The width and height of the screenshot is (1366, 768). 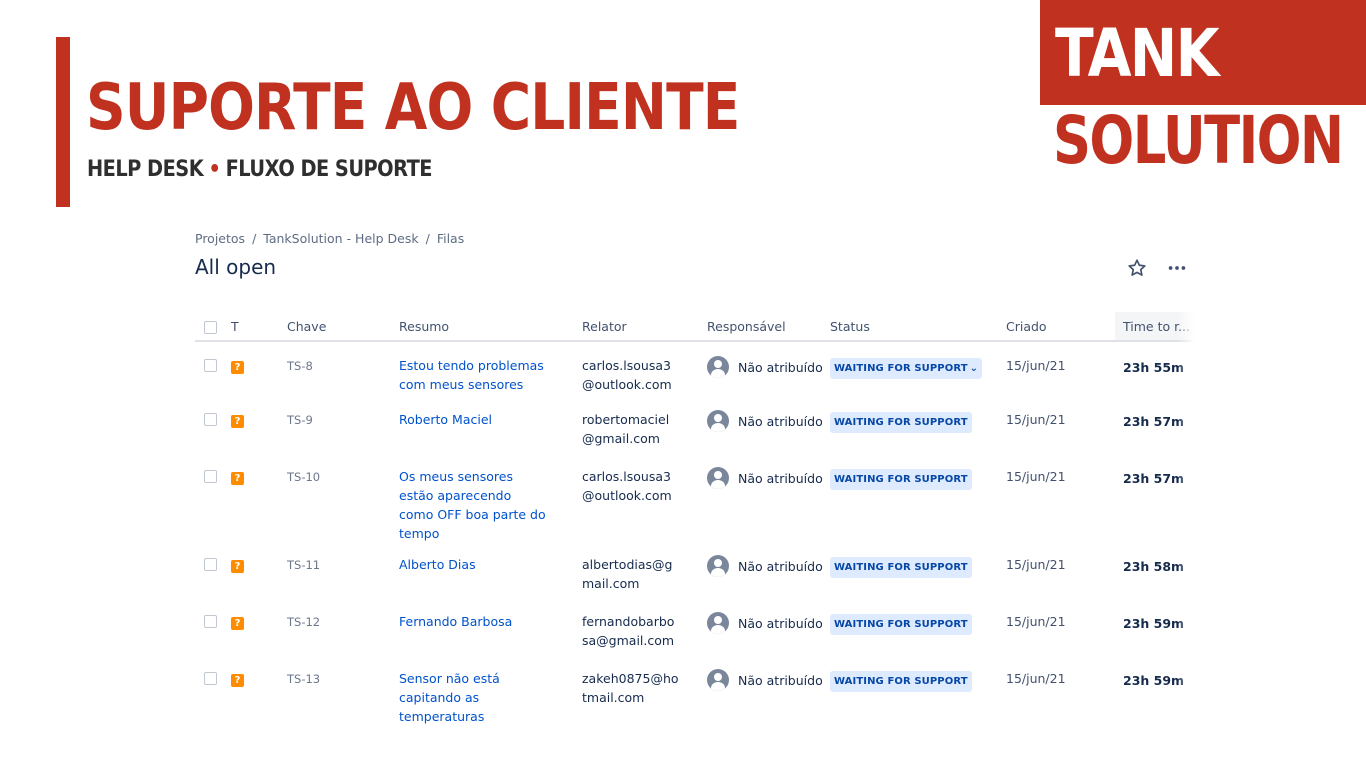 I want to click on select-all-checkbox, so click(x=210, y=327).